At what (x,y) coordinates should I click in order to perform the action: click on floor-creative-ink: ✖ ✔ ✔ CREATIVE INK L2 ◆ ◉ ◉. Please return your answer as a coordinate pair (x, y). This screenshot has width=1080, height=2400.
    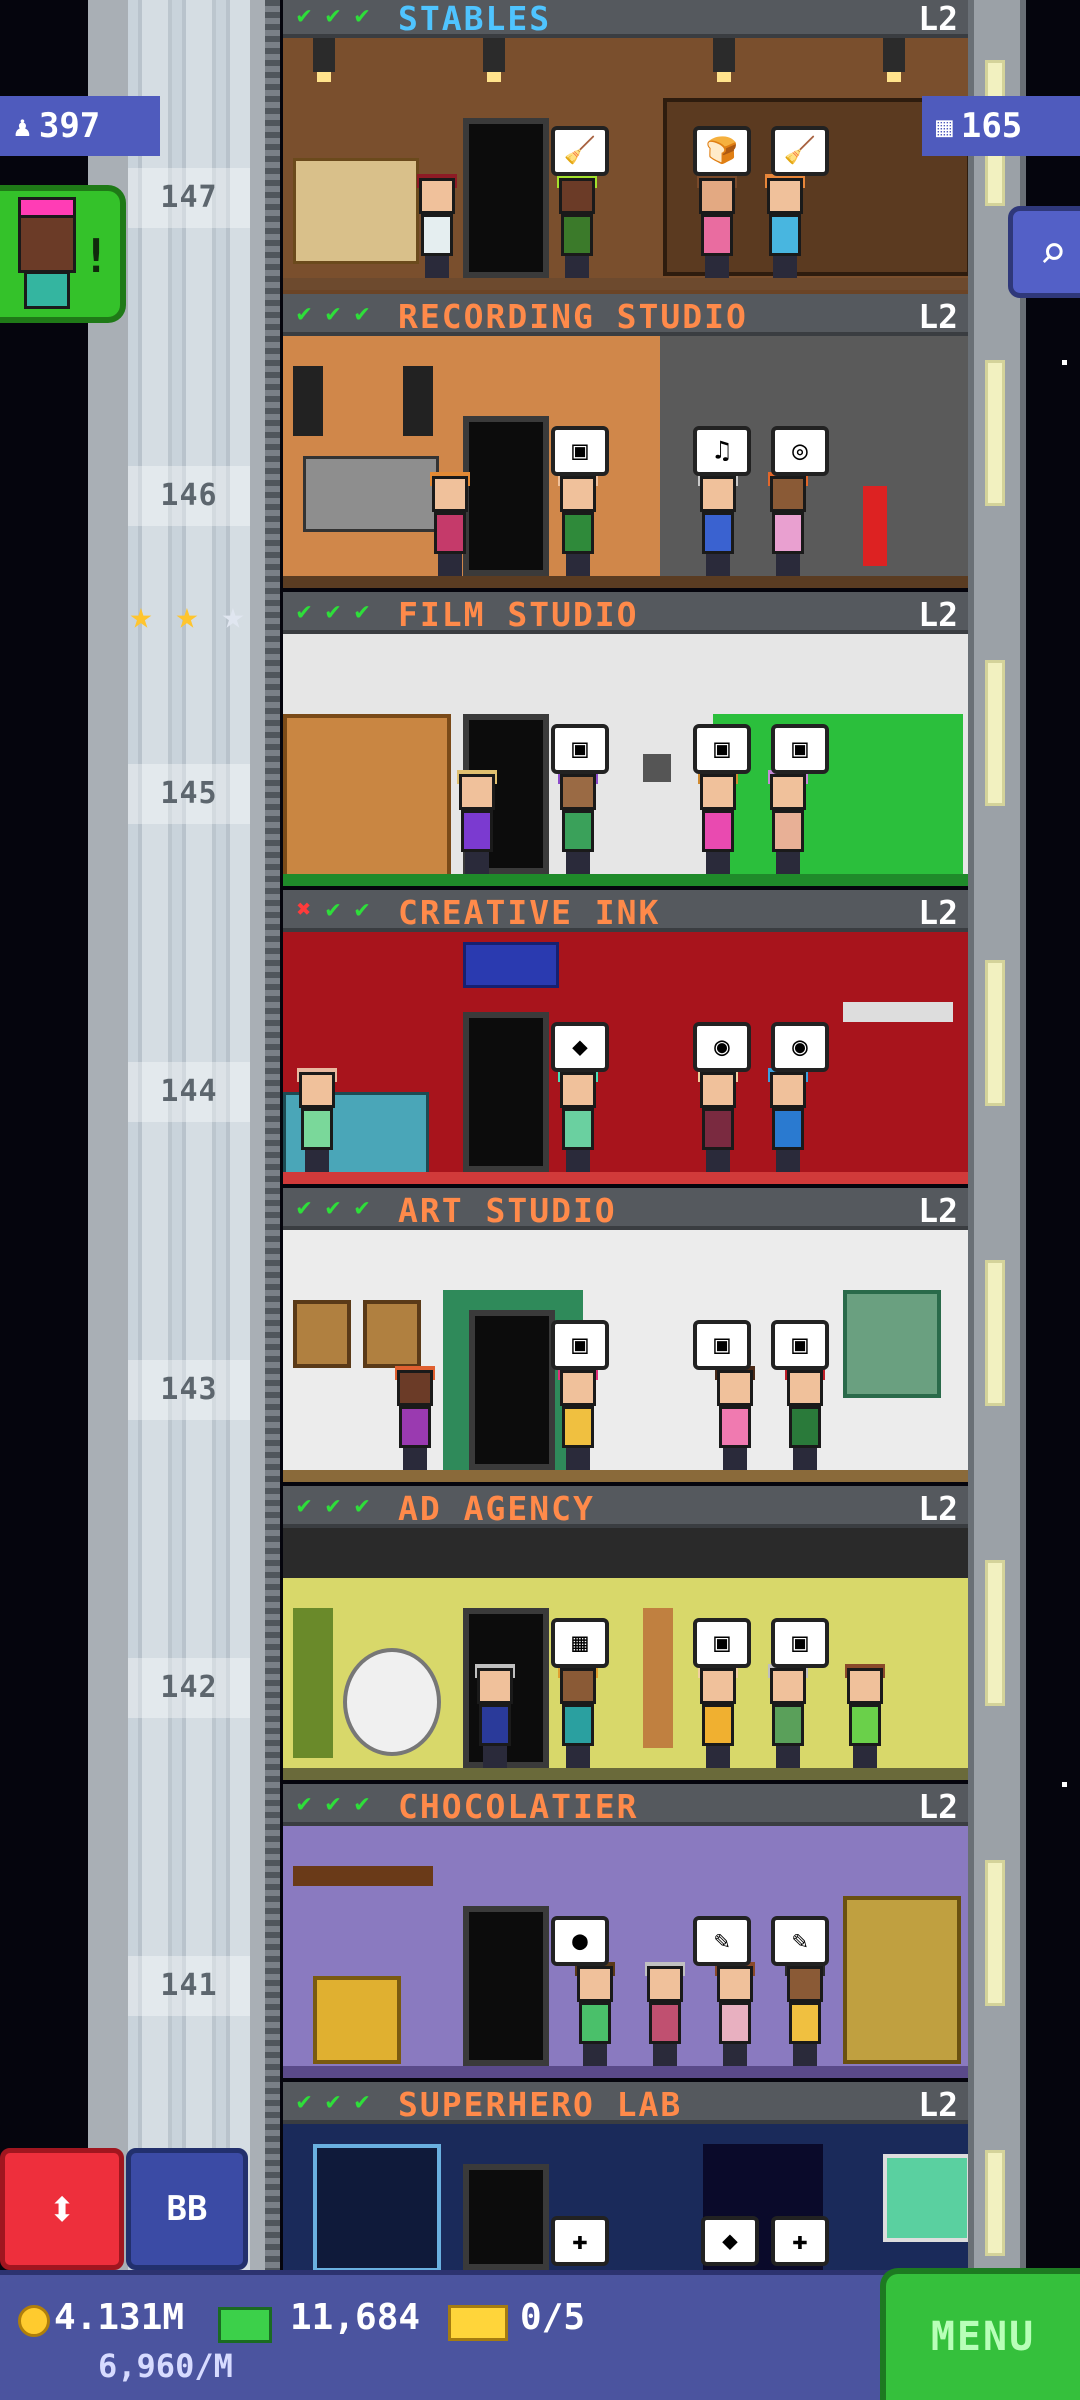
    Looking at the image, I should click on (625, 1039).